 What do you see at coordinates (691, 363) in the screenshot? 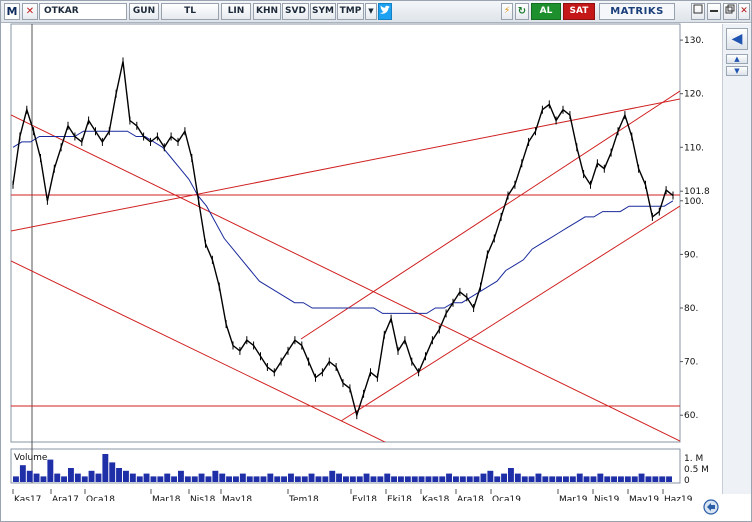
I see `price-tick-label: 70.` at bounding box center [691, 363].